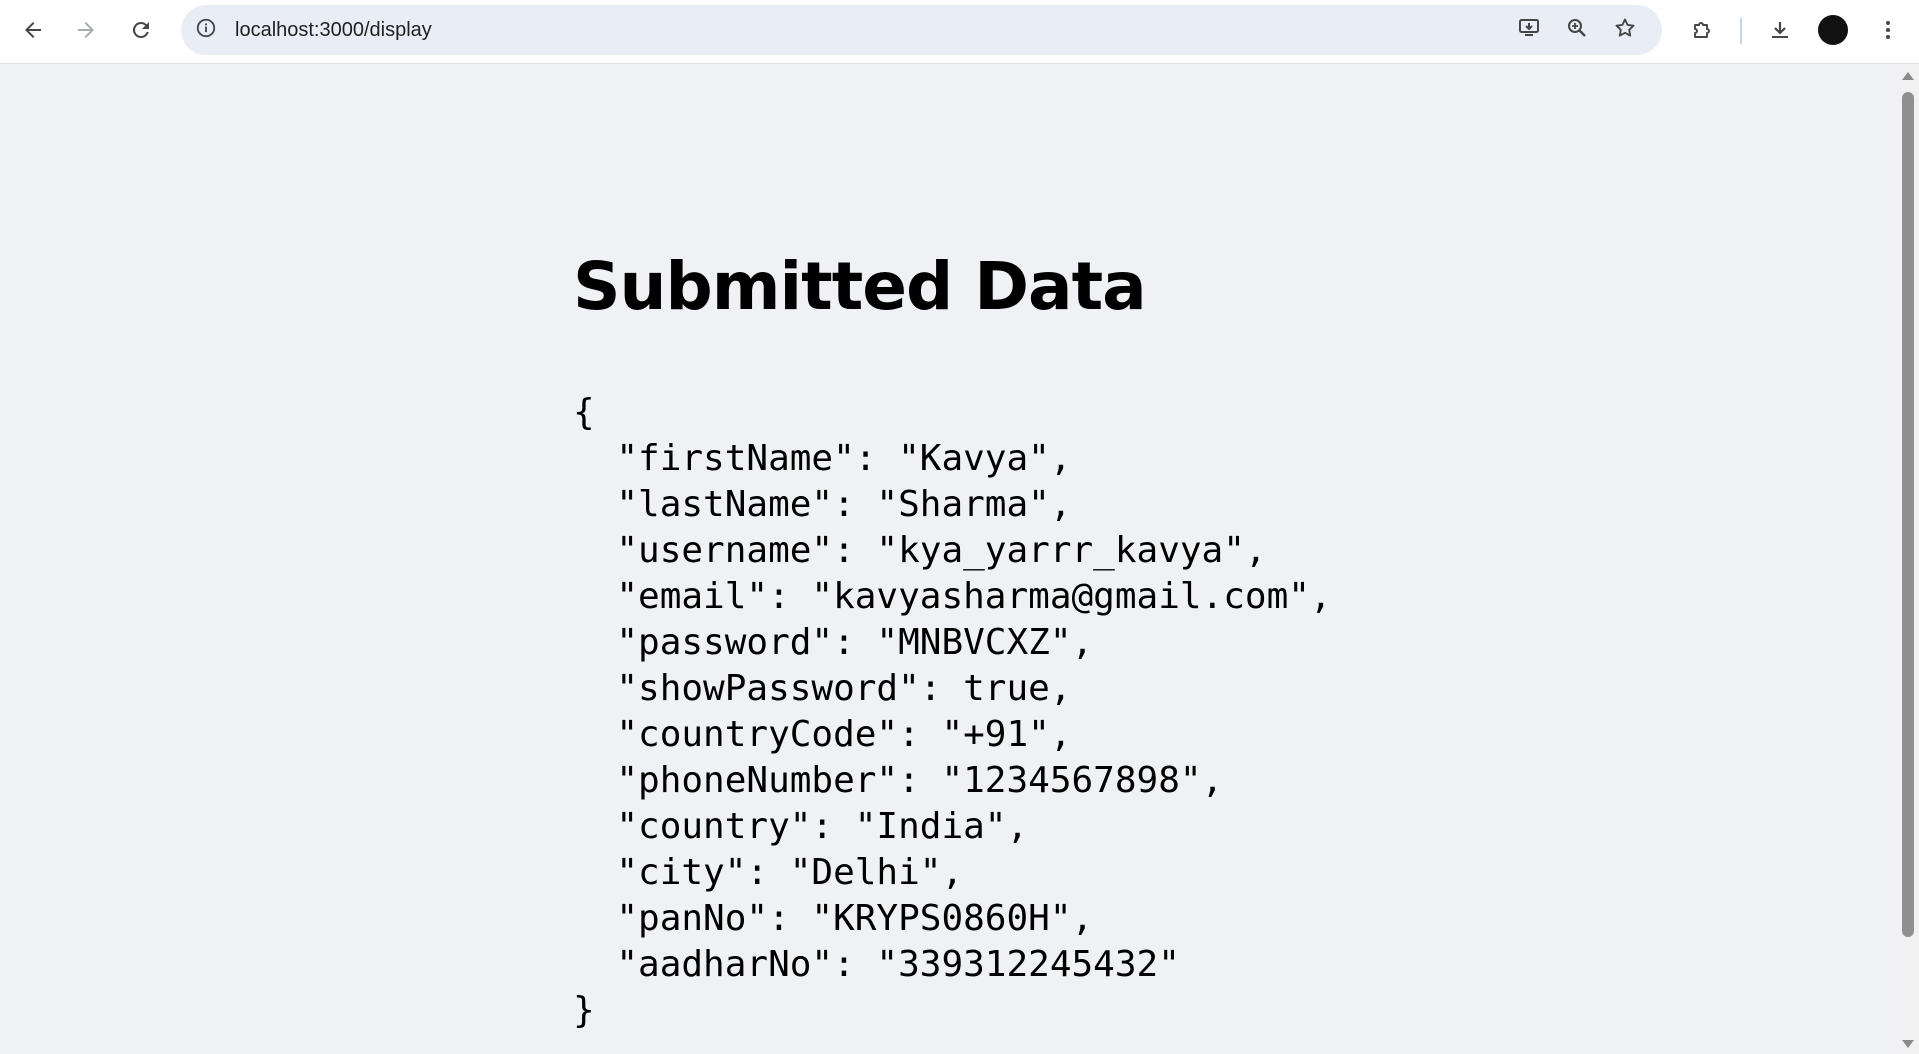 The height and width of the screenshot is (1054, 1919). I want to click on vertical-scrollbar, so click(1908, 559).